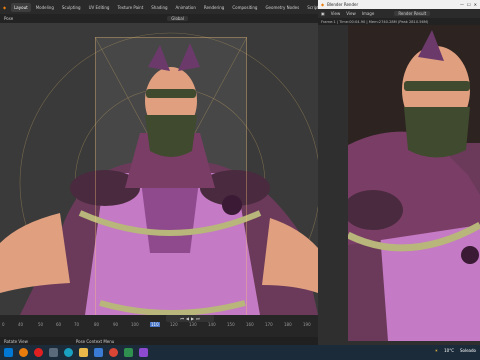 The image size is (480, 360). Describe the element at coordinates (159, 7) in the screenshot. I see `tab-shading: Shading` at that location.